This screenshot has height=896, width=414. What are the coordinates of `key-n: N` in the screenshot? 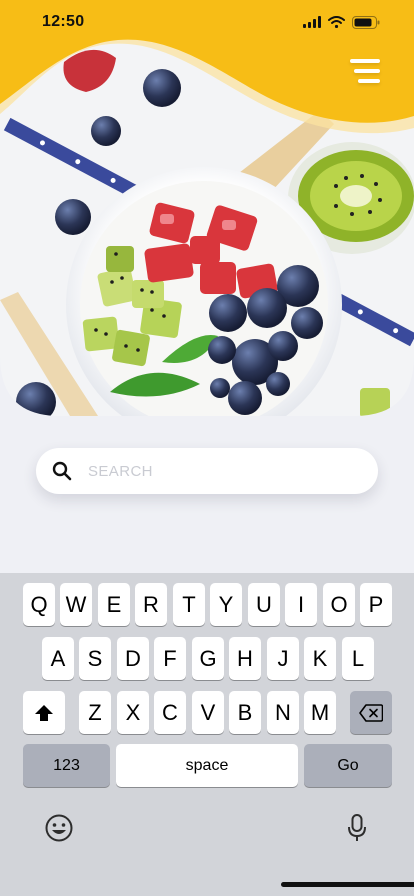 It's located at (283, 712).